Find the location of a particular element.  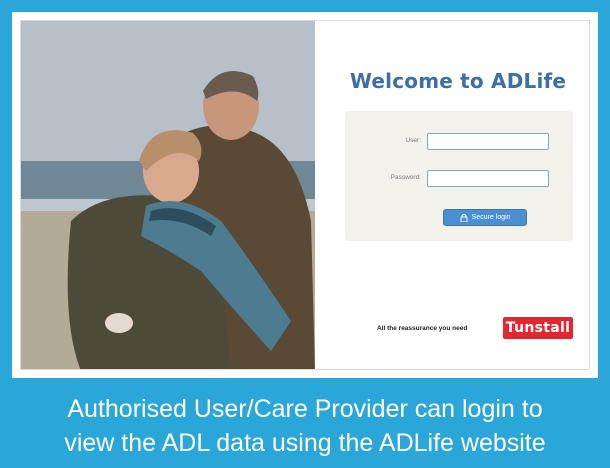

user-row: User: is located at coordinates (459, 143).